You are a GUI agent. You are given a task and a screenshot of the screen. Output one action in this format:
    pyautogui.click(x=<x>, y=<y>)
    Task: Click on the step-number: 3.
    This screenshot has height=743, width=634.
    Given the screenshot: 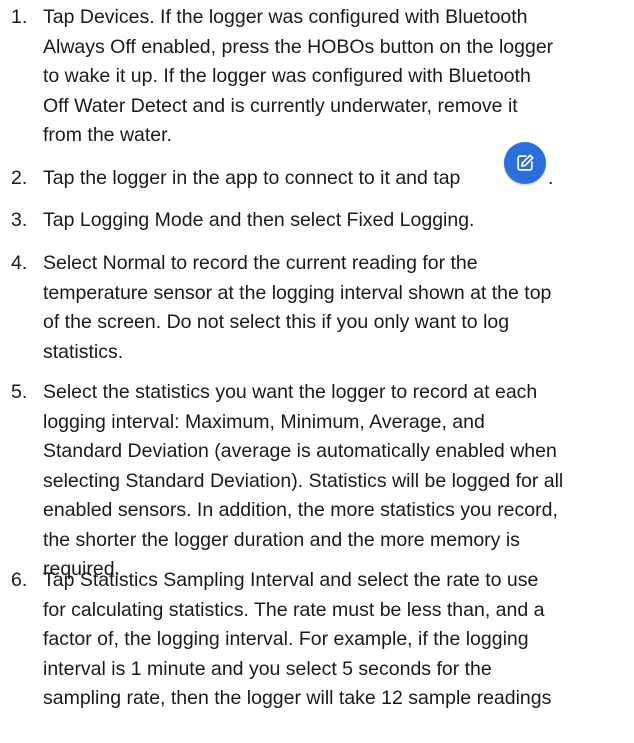 What is the action you would take?
    pyautogui.click(x=19, y=220)
    